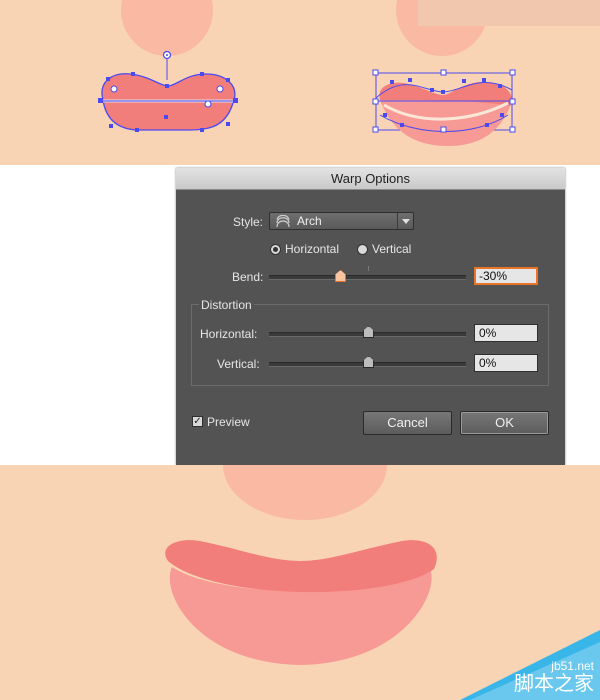 This screenshot has width=600, height=700. Describe the element at coordinates (341, 221) in the screenshot. I see `style-dropdown: Arch` at that location.